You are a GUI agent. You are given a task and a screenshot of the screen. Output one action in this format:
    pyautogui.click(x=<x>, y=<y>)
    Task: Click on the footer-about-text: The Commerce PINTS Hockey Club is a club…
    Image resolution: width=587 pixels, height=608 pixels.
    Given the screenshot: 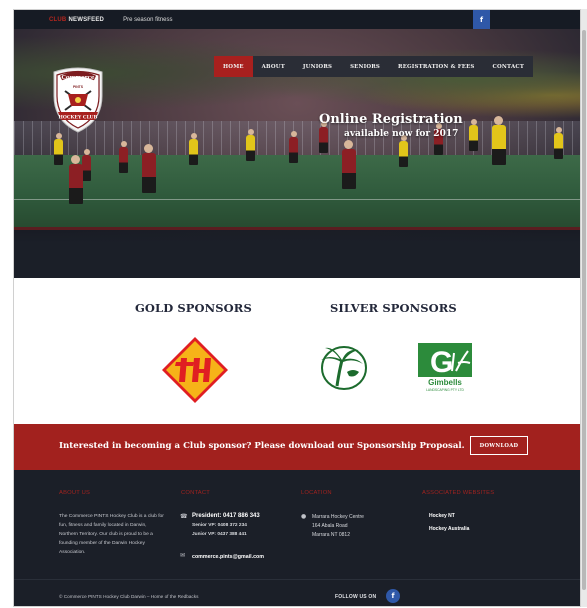 What is the action you would take?
    pyautogui.click(x=111, y=534)
    